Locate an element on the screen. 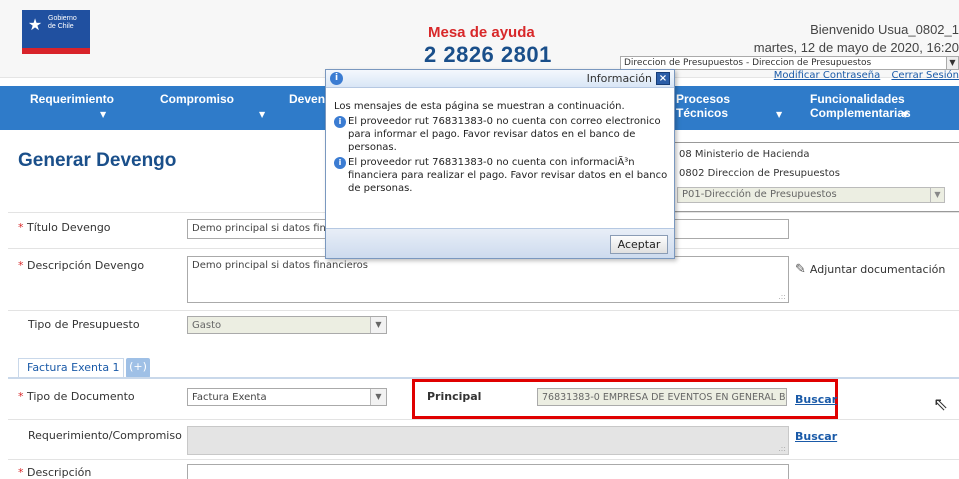 The width and height of the screenshot is (959, 479). nav-item-compromiso: Compromiso is located at coordinates (197, 99).